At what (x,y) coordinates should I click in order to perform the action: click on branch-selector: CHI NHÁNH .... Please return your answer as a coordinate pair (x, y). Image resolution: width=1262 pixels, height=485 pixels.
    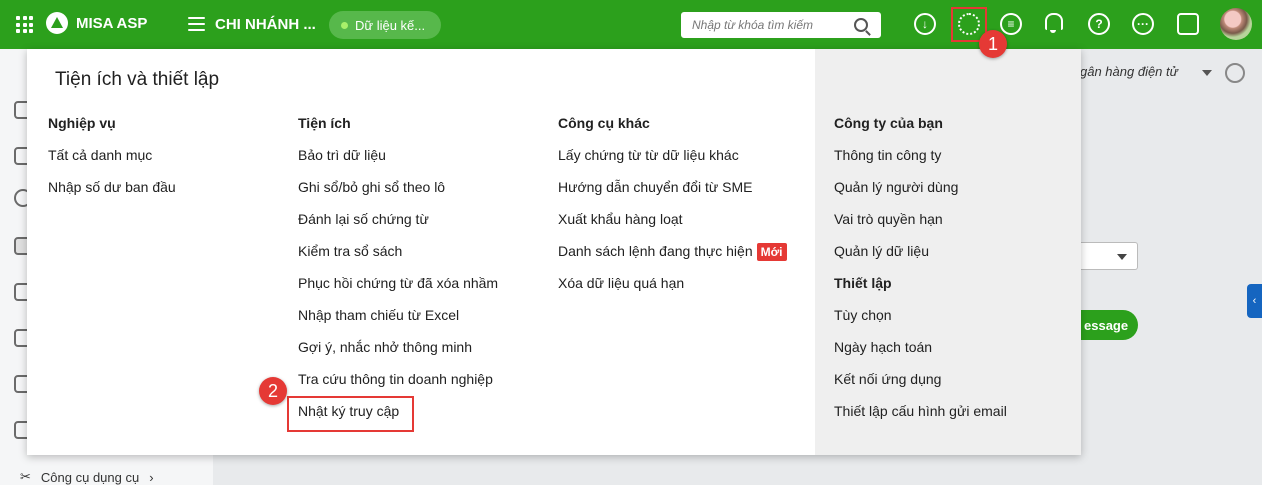
    Looking at the image, I should click on (265, 24).